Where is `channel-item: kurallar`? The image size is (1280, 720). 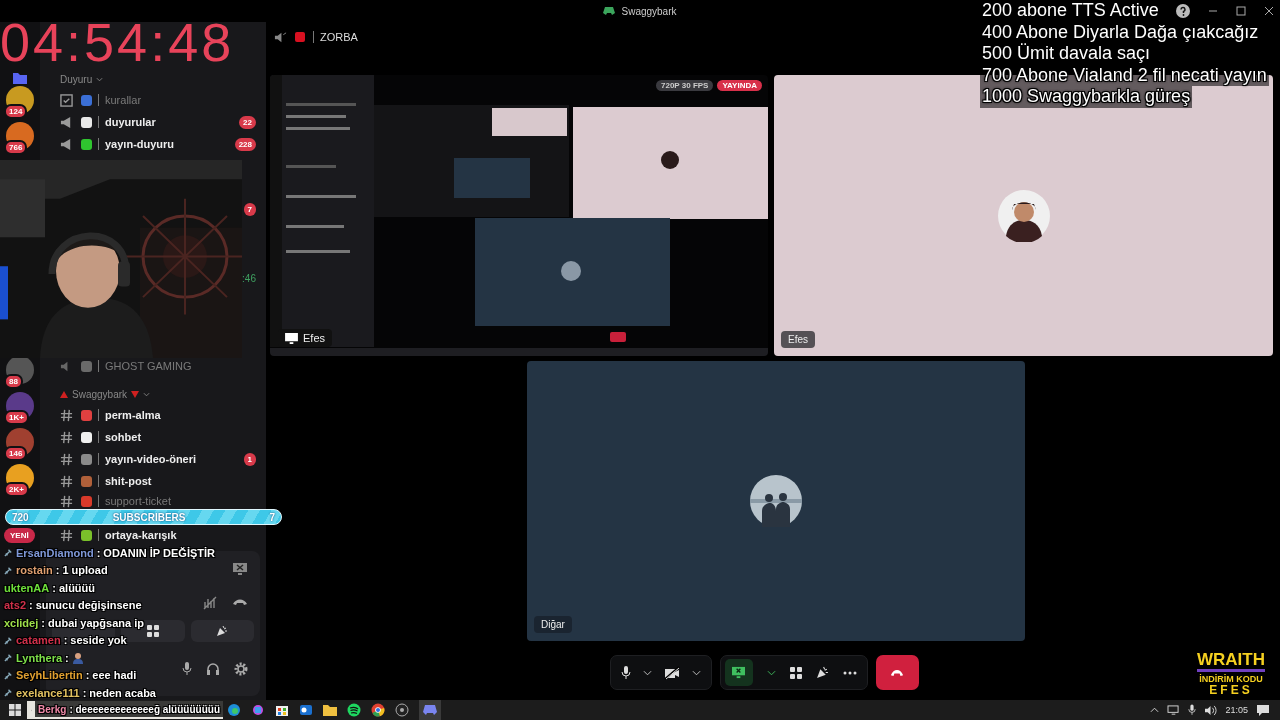
channel-item: kurallar is located at coordinates (153, 100).